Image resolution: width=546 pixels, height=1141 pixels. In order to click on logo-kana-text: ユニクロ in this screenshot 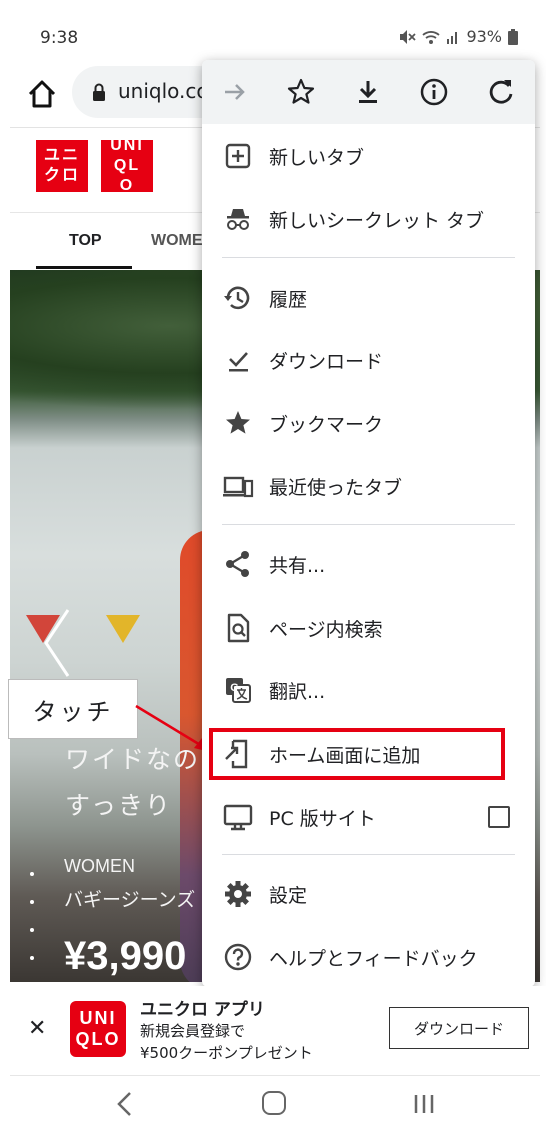, I will do `click(61, 165)`.